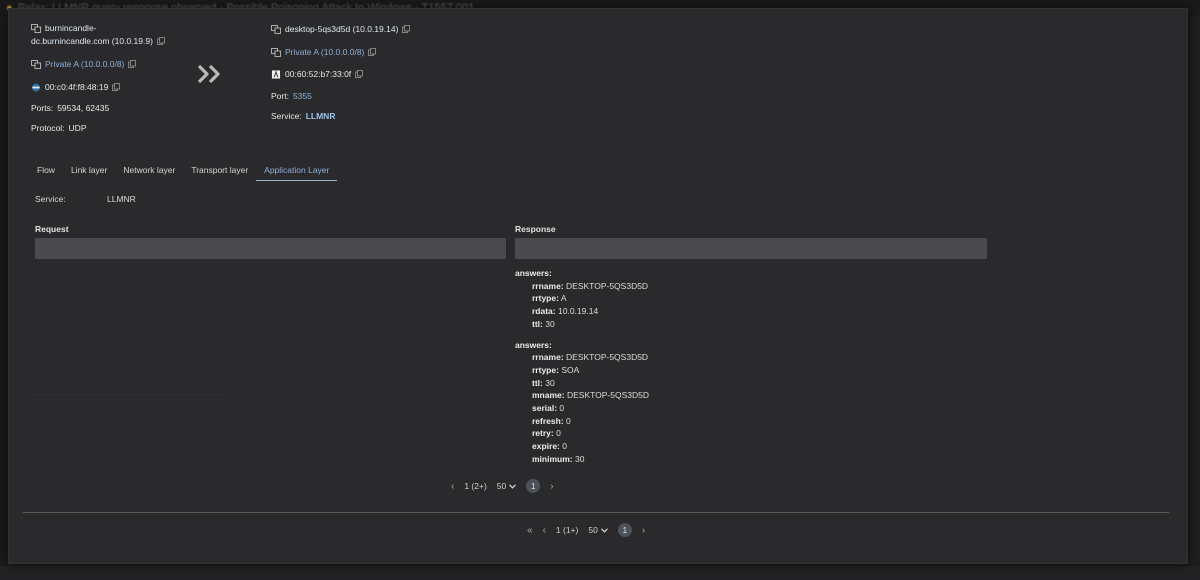 Image resolution: width=1200 pixels, height=580 pixels. What do you see at coordinates (128, 394) in the screenshot?
I see `divider-line` at bounding box center [128, 394].